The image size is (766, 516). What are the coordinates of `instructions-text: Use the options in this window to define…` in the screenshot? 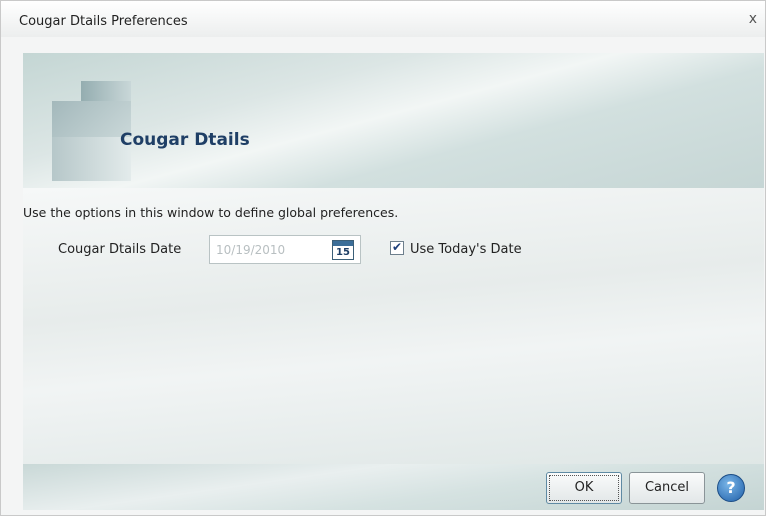 It's located at (211, 212).